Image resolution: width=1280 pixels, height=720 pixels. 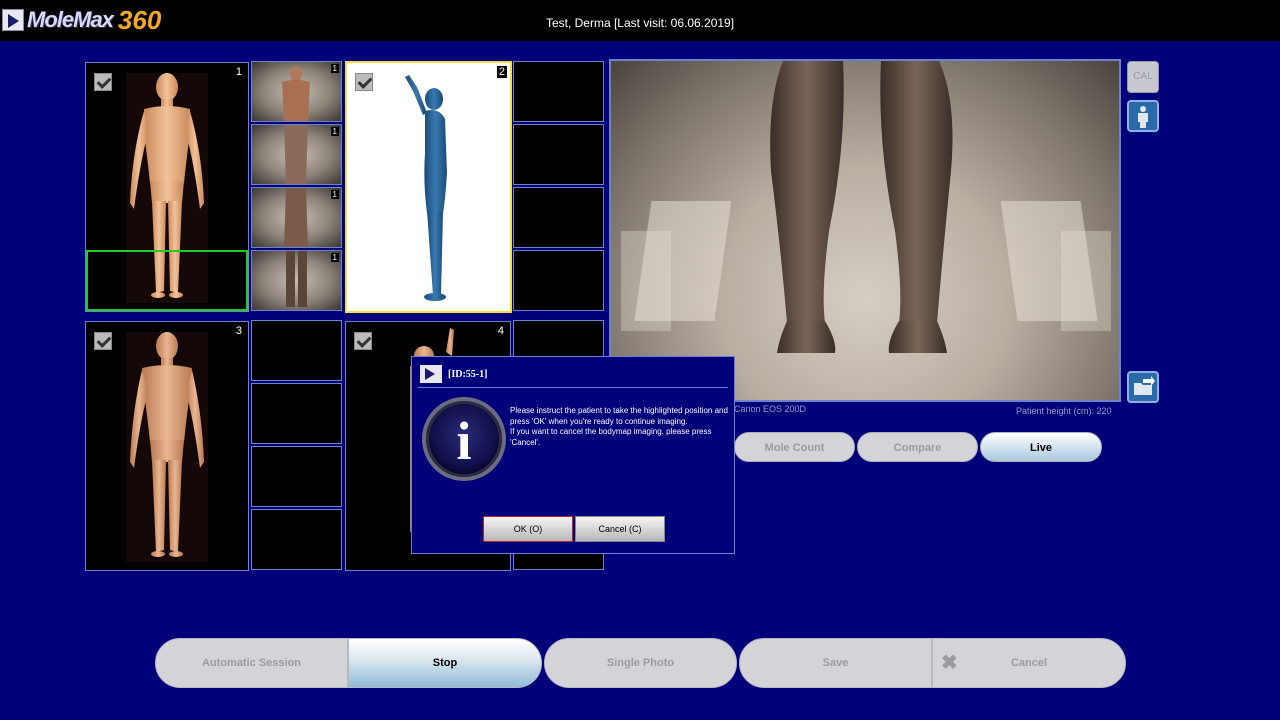 I want to click on patient-height: Patient height (cm): 220, so click(x=1064, y=411).